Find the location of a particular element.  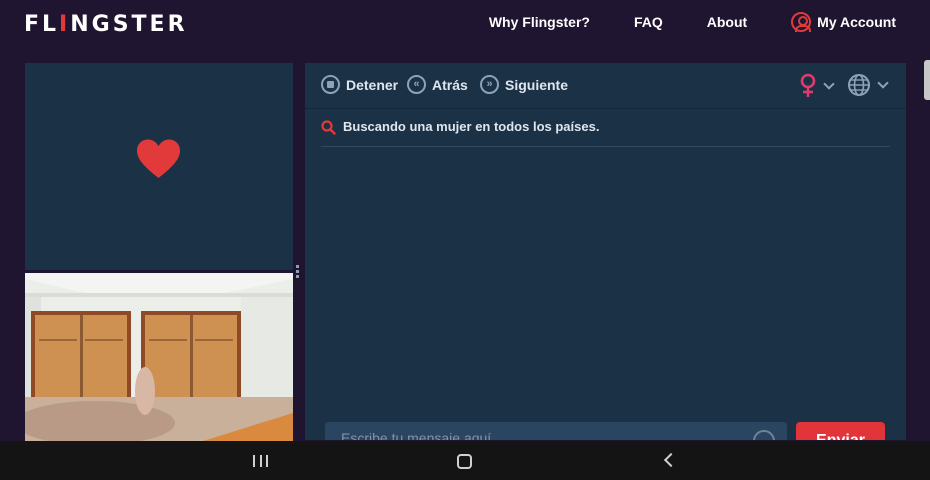

logo-prefix: FL is located at coordinates (42, 24).